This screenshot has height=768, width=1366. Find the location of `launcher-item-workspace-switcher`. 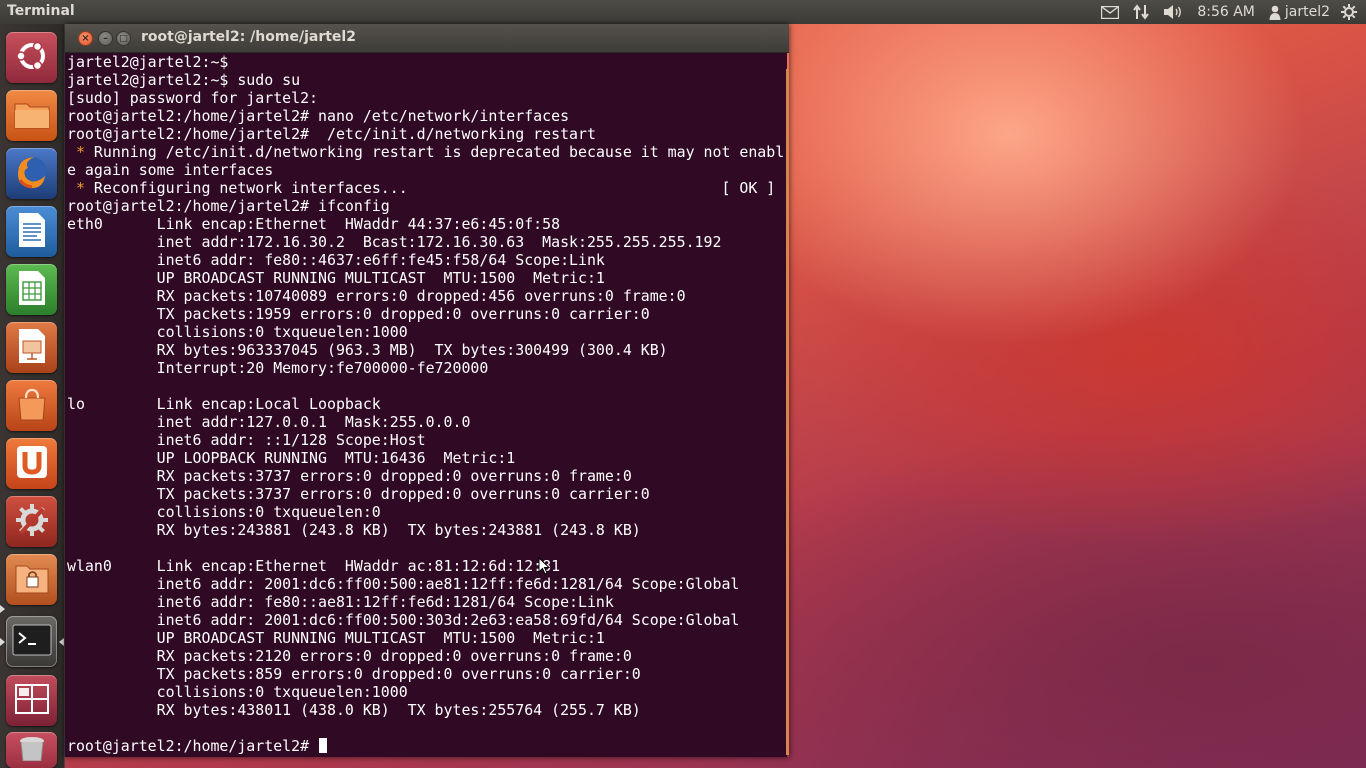

launcher-item-workspace-switcher is located at coordinates (31, 700).